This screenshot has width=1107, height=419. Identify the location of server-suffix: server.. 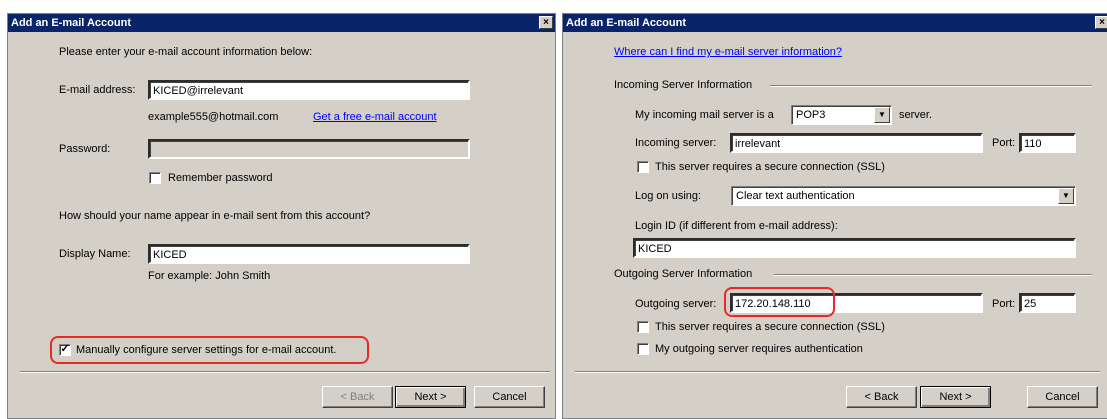
(916, 115).